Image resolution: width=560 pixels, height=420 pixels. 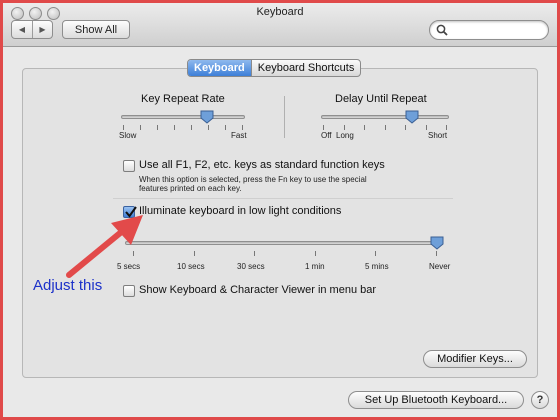 What do you see at coordinates (183, 127) in the screenshot?
I see `key-repeat-ticks` at bounding box center [183, 127].